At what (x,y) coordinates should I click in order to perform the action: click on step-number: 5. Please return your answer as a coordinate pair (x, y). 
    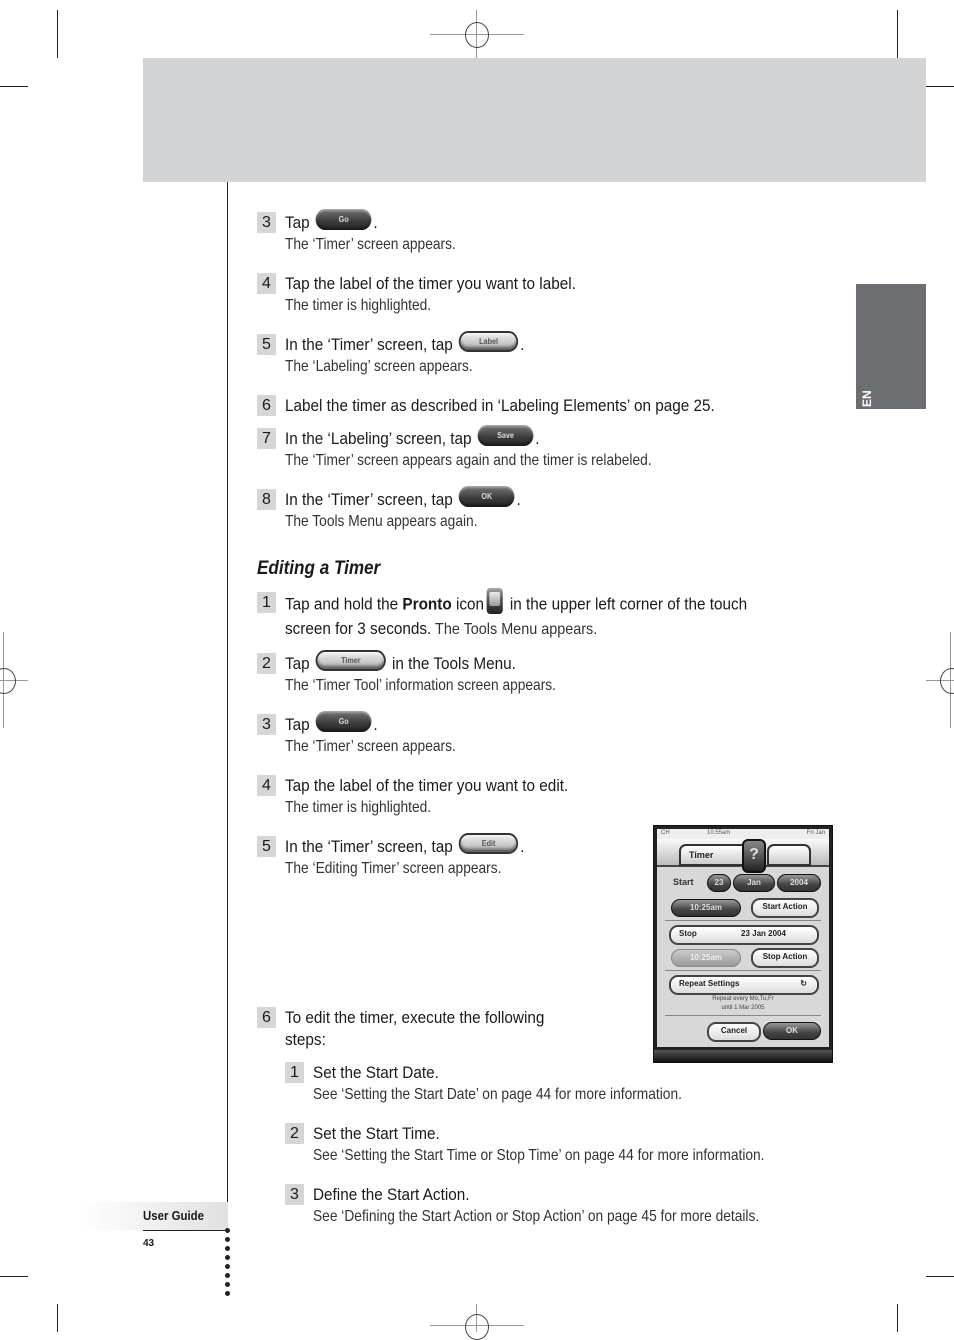
    Looking at the image, I should click on (266, 846).